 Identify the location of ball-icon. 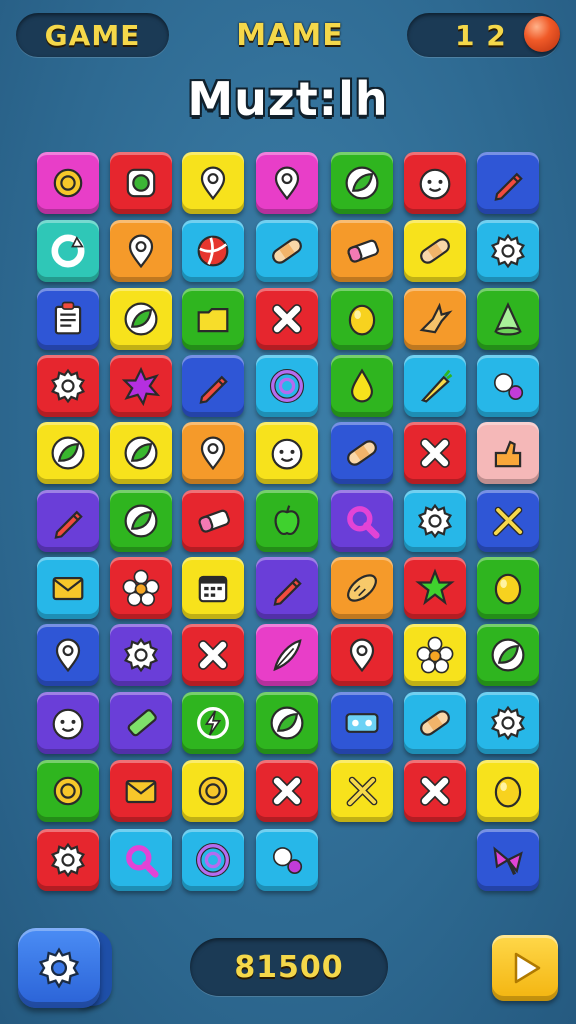
(542, 34).